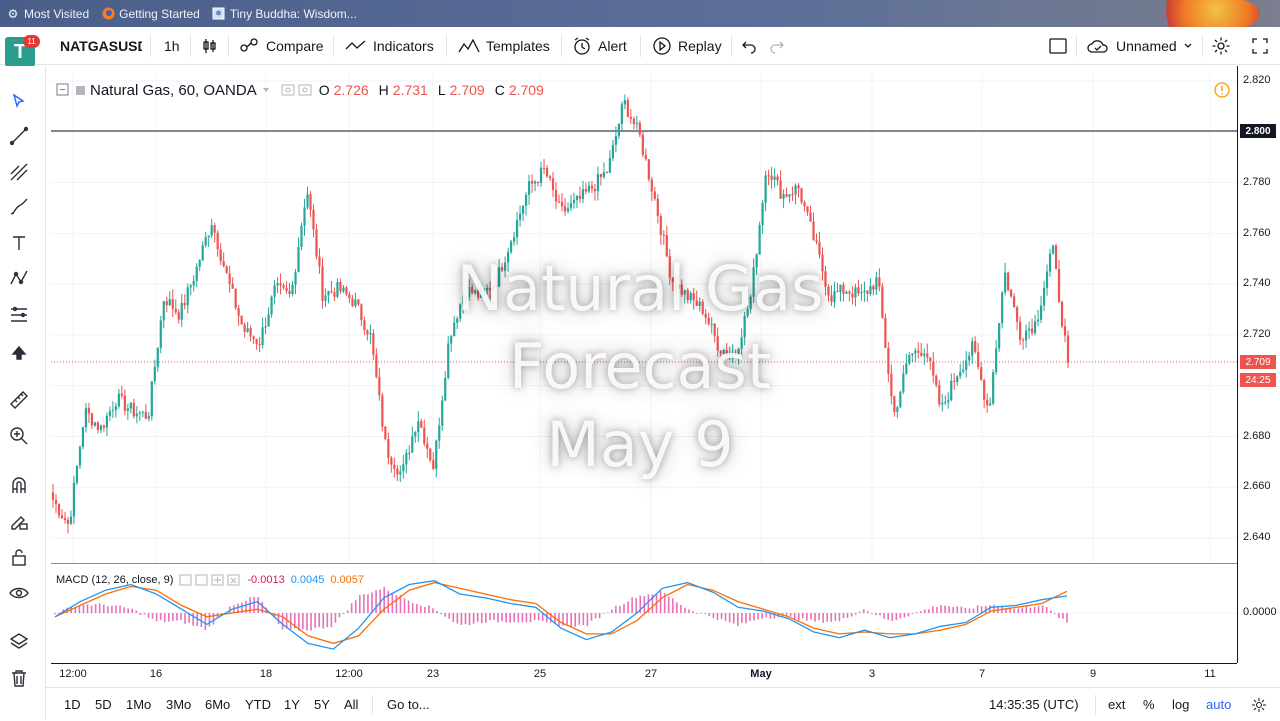 The image size is (1280, 721). I want to click on ruler-tool, so click(19, 400).